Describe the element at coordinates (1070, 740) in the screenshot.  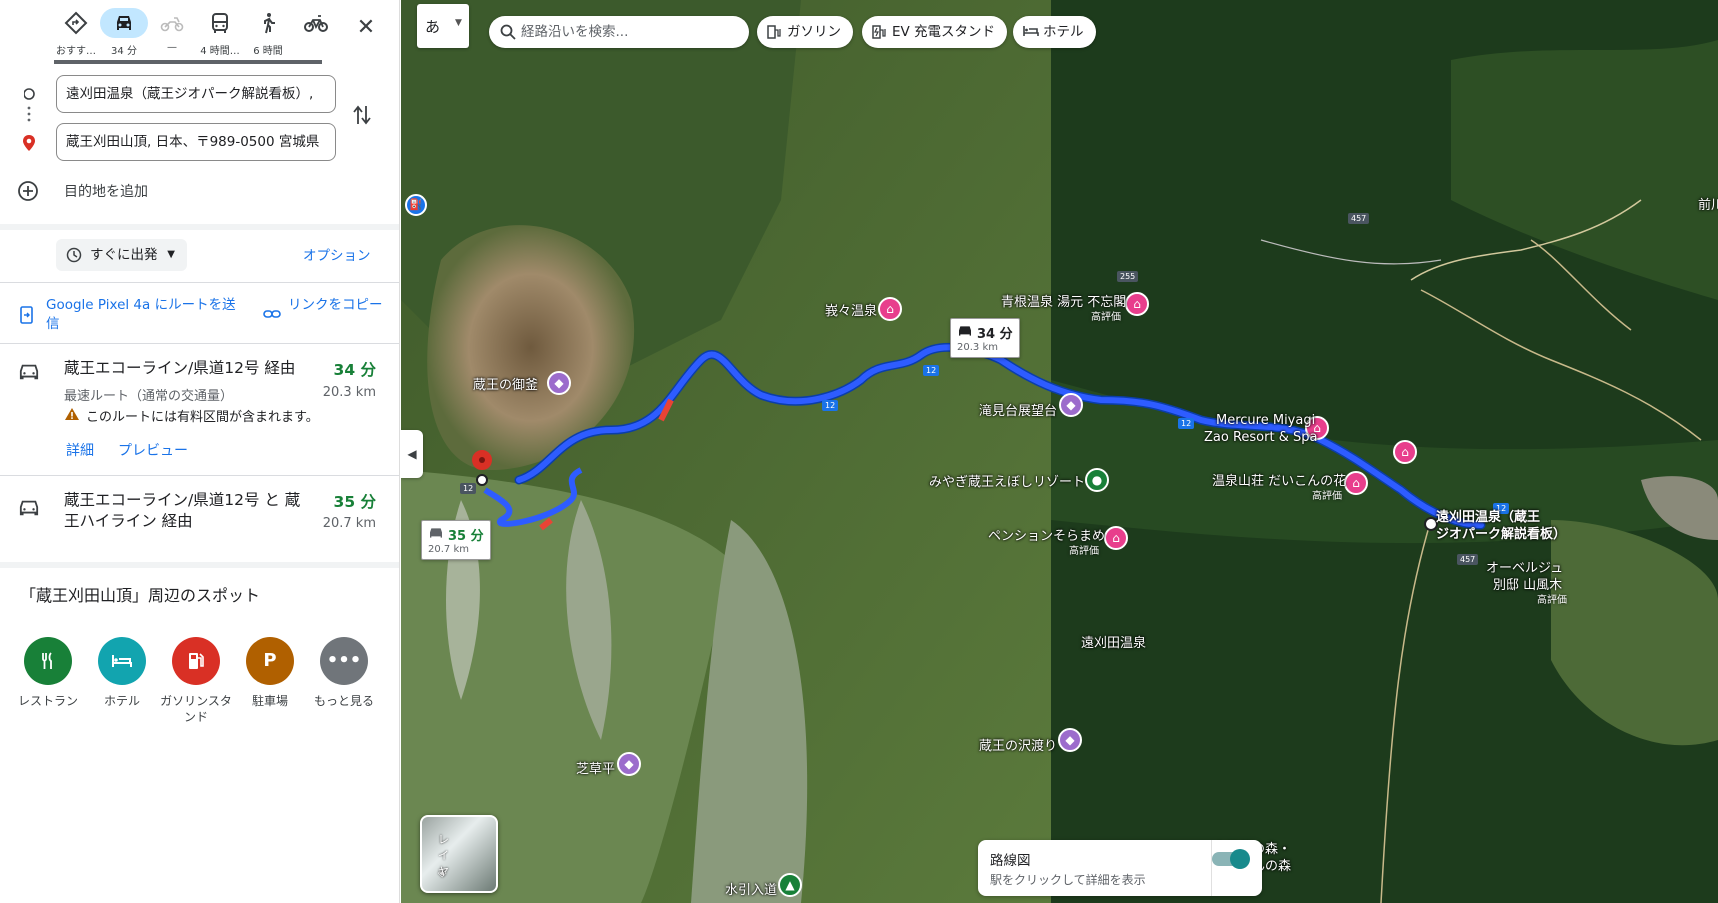
I see `attraction-marker-sawa: ◆` at that location.